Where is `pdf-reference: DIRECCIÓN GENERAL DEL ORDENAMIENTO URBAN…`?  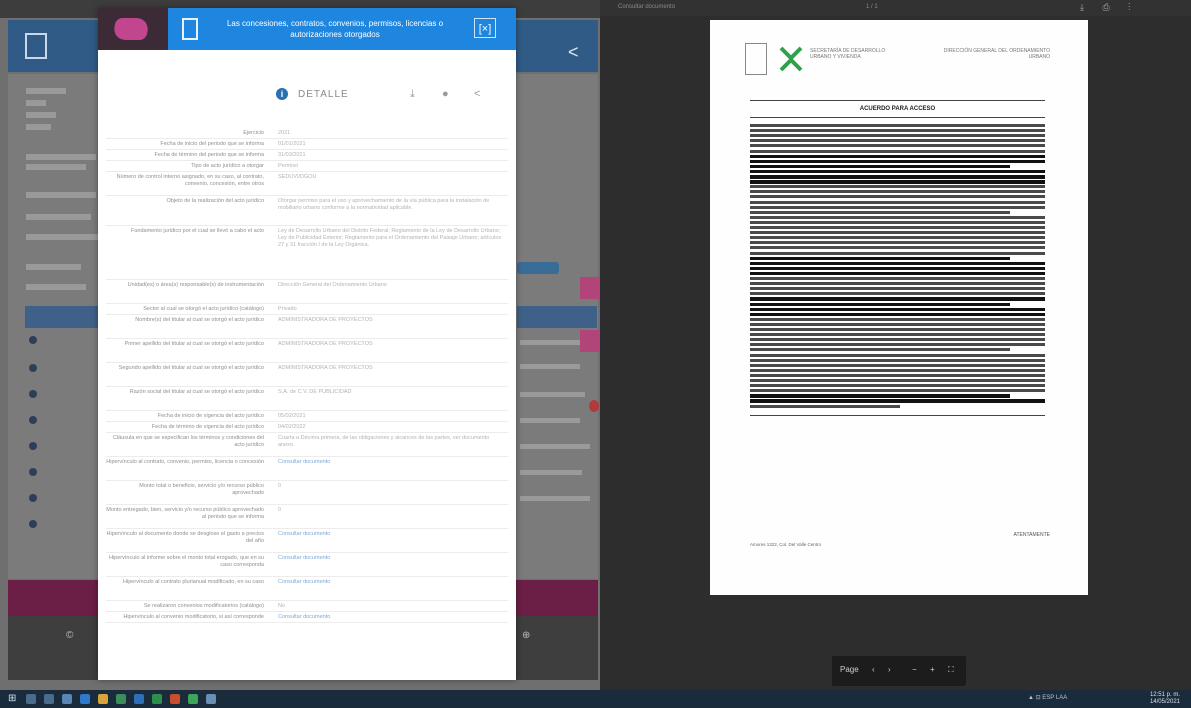 pdf-reference: DIRECCIÓN GENERAL DEL ORDENAMIENTO URBAN… is located at coordinates (996, 54).